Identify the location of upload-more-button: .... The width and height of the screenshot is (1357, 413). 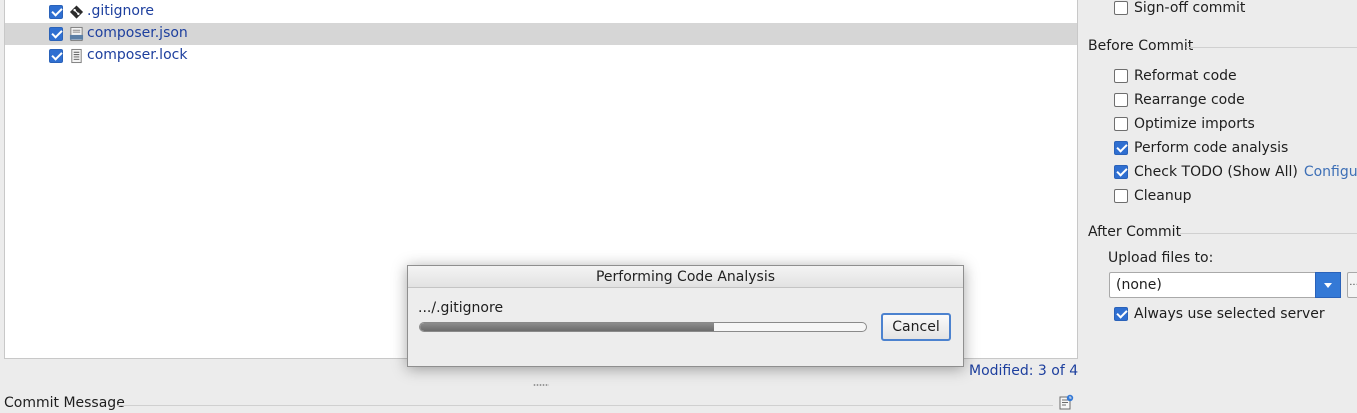
(1352, 285).